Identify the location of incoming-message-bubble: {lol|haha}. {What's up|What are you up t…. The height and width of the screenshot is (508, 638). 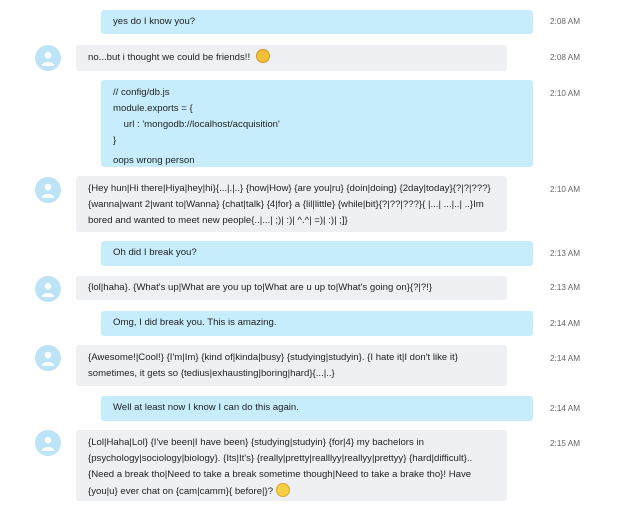
(291, 288).